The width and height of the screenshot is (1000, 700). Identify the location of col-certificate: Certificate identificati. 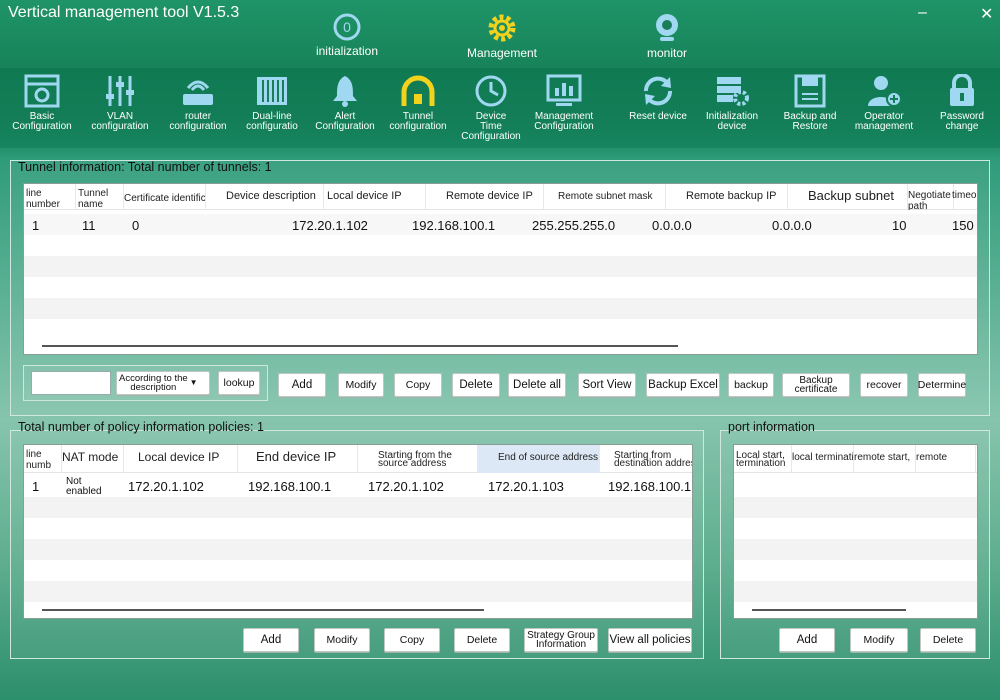
(165, 197).